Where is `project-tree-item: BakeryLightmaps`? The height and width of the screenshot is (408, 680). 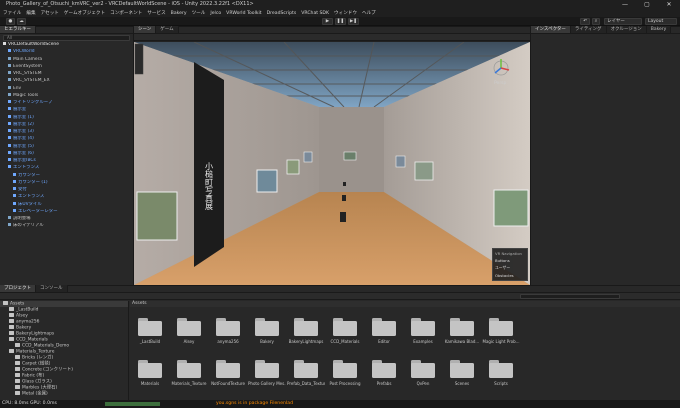 project-tree-item: BakeryLightmaps is located at coordinates (64, 334).